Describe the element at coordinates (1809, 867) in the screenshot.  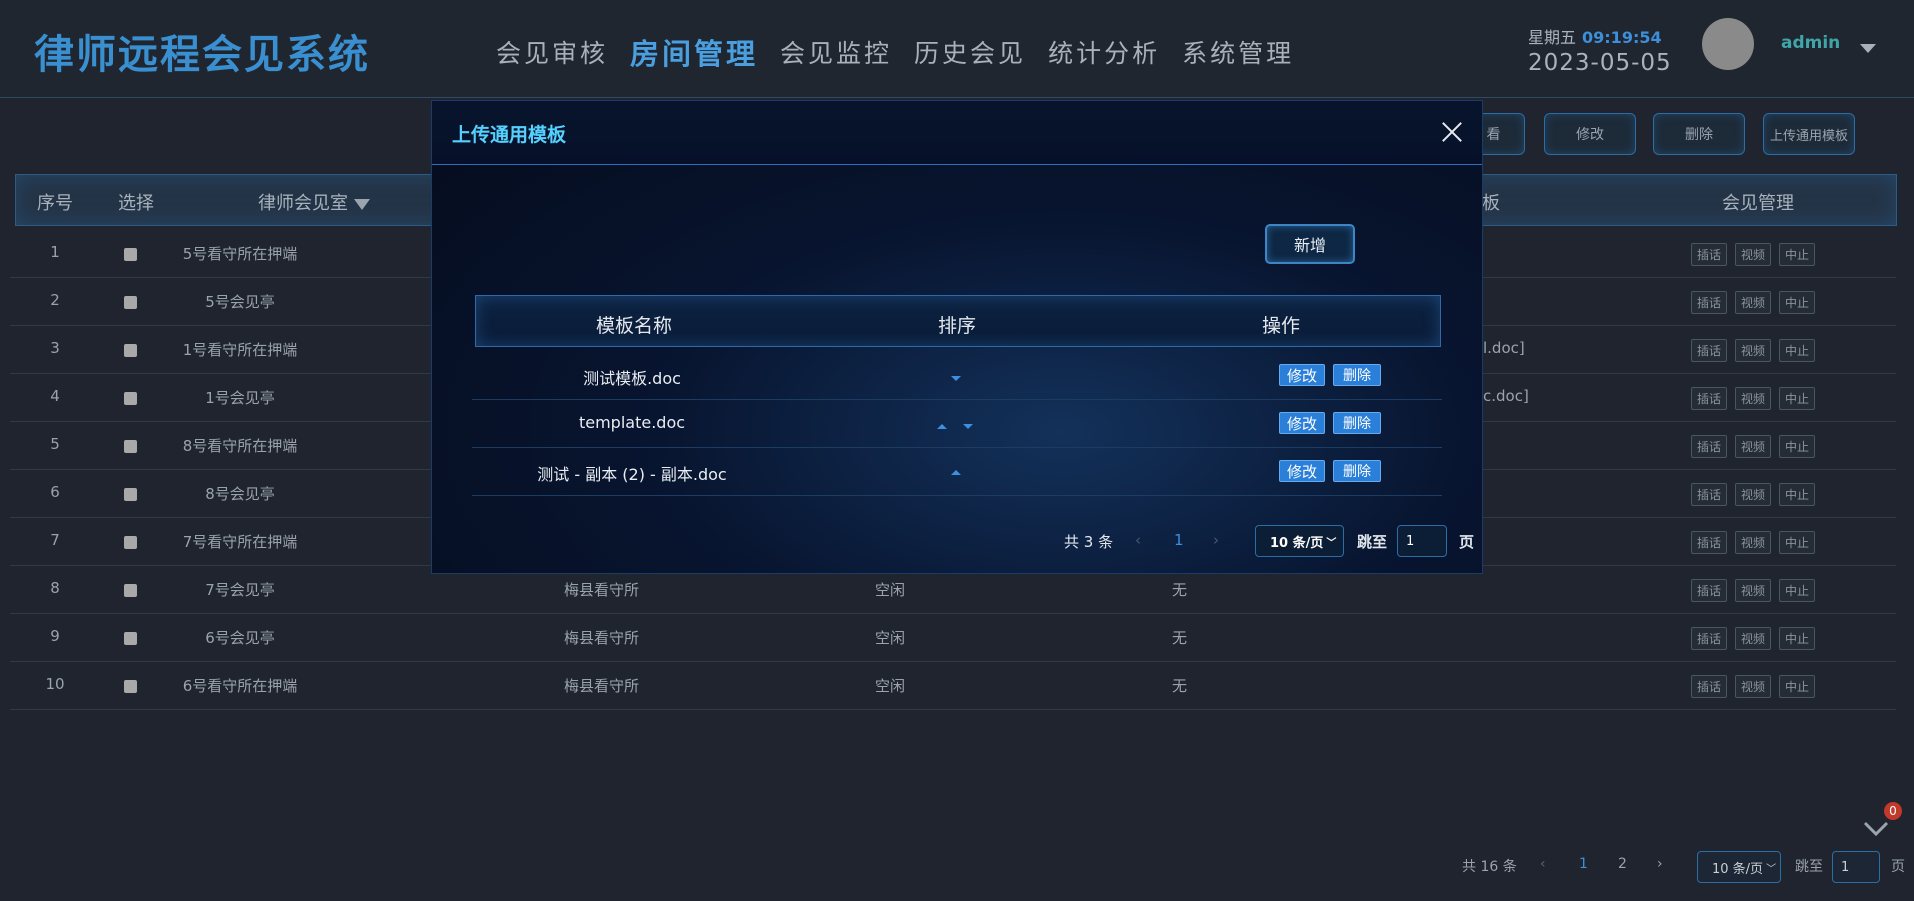
I see `jump-label: 跳至` at that location.